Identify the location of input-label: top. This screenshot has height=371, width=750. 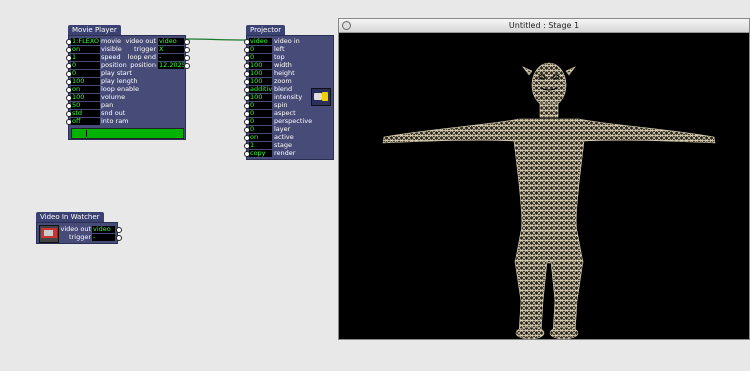
(279, 57).